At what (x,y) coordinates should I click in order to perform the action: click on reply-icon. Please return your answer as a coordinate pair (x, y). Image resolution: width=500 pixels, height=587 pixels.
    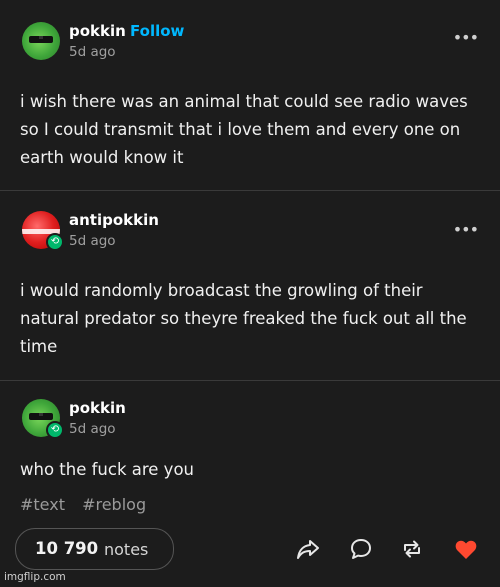
    Looking at the image, I should click on (361, 549).